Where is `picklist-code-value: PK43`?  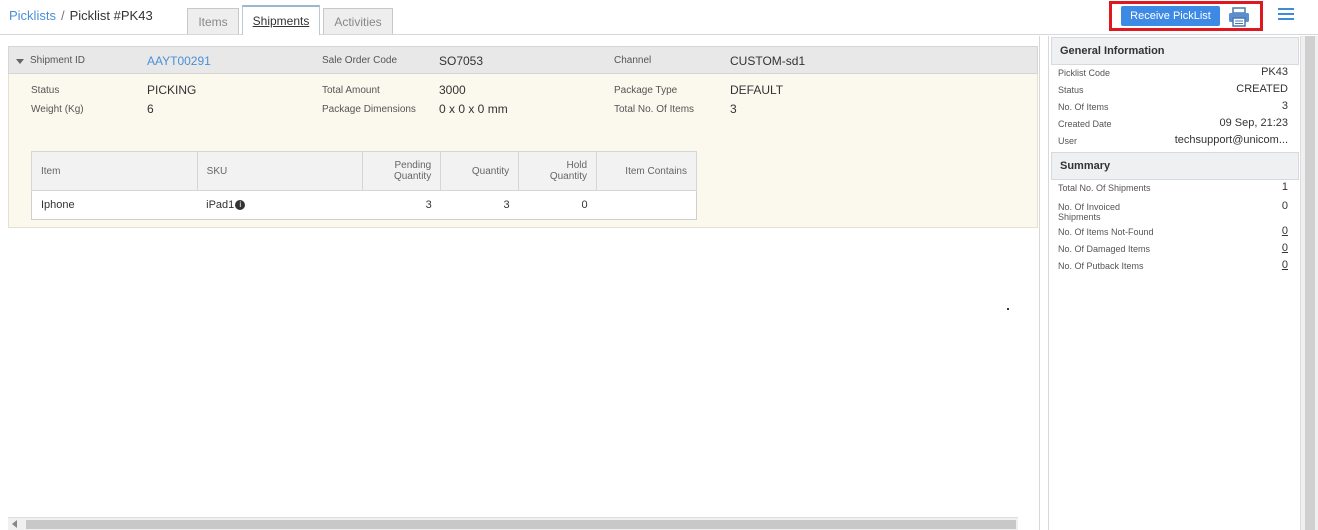
picklist-code-value: PK43 is located at coordinates (1274, 72).